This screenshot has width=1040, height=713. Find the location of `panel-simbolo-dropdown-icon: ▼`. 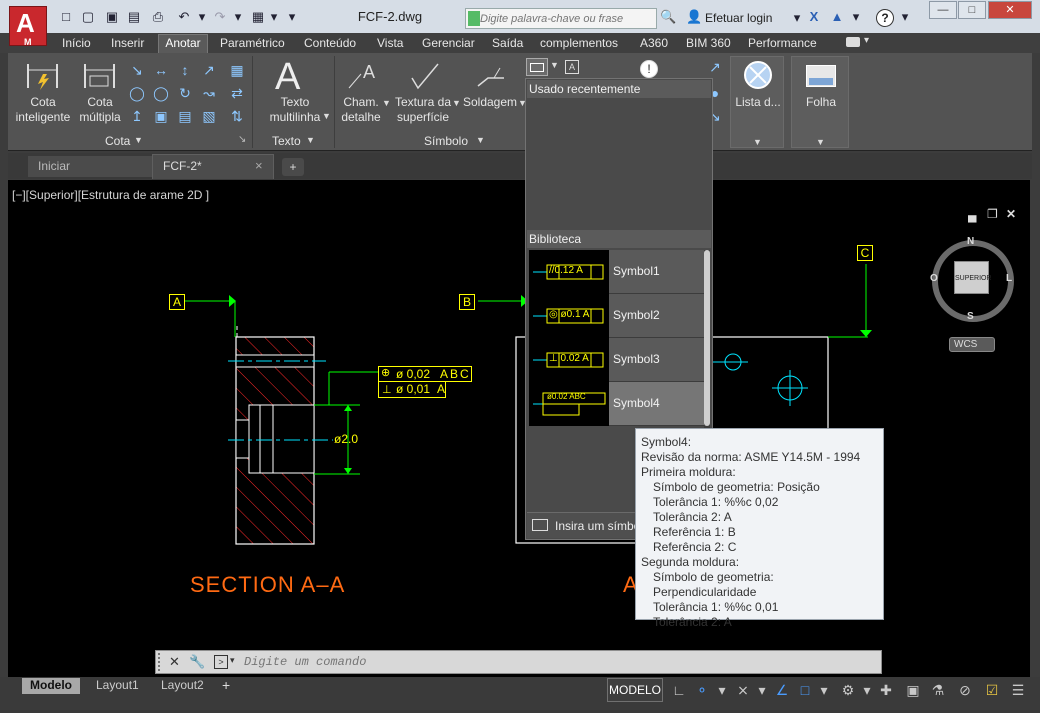

panel-simbolo-dropdown-icon: ▼ is located at coordinates (480, 140).